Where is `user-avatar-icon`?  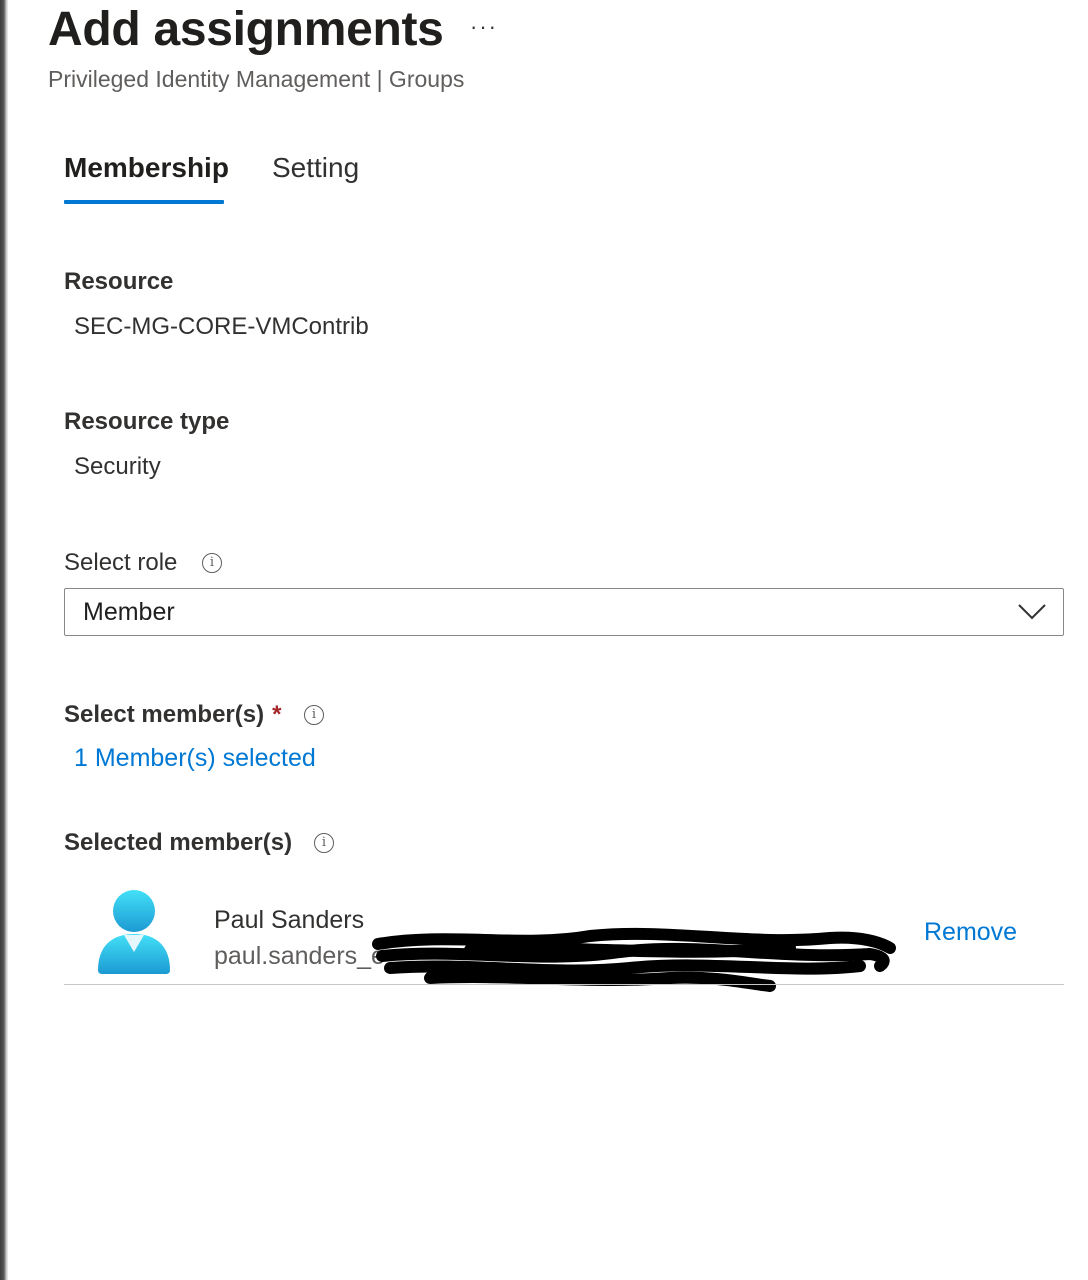 user-avatar-icon is located at coordinates (134, 932).